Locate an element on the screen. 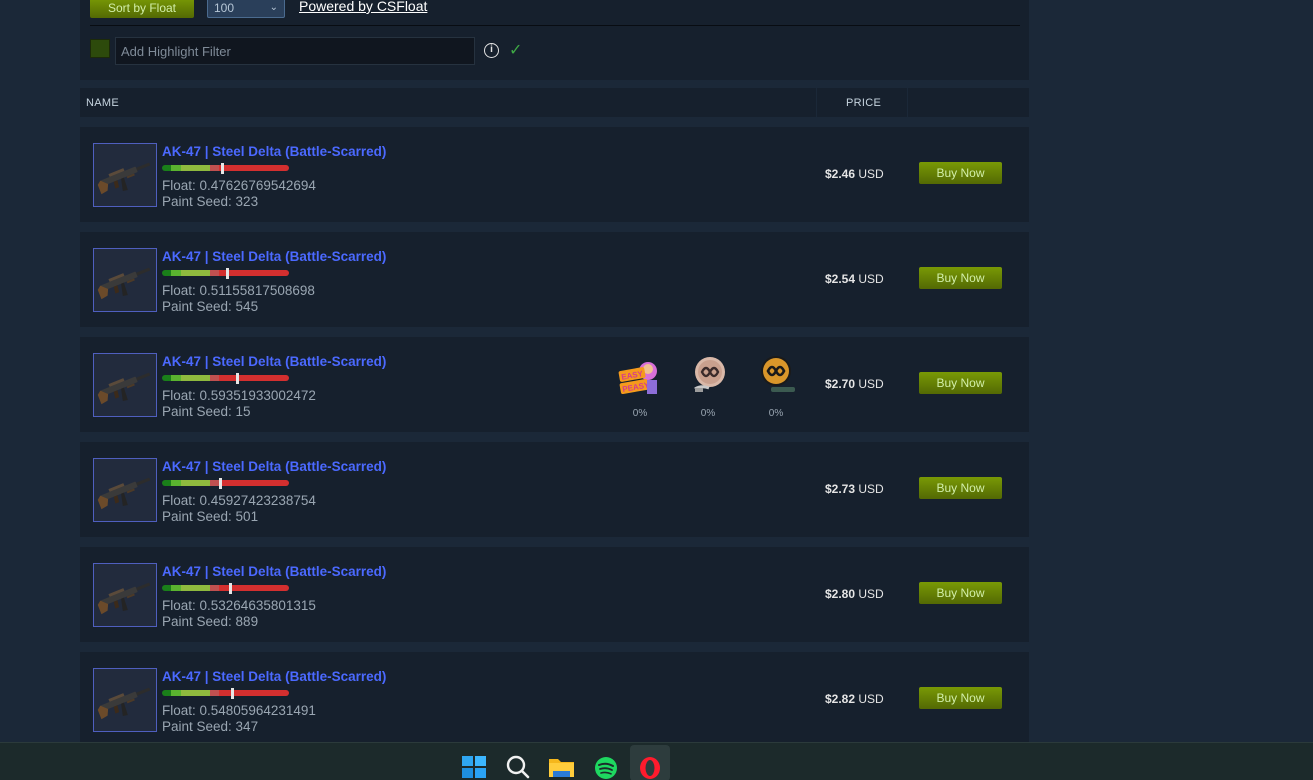 This screenshot has width=1313, height=780. opera-icon is located at coordinates (650, 764).